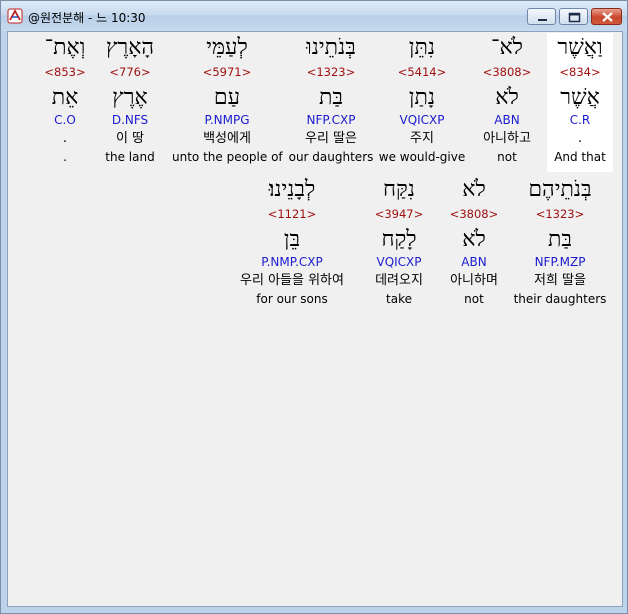 This screenshot has width=628, height=614. I want to click on english-gloss: ., so click(65, 157).